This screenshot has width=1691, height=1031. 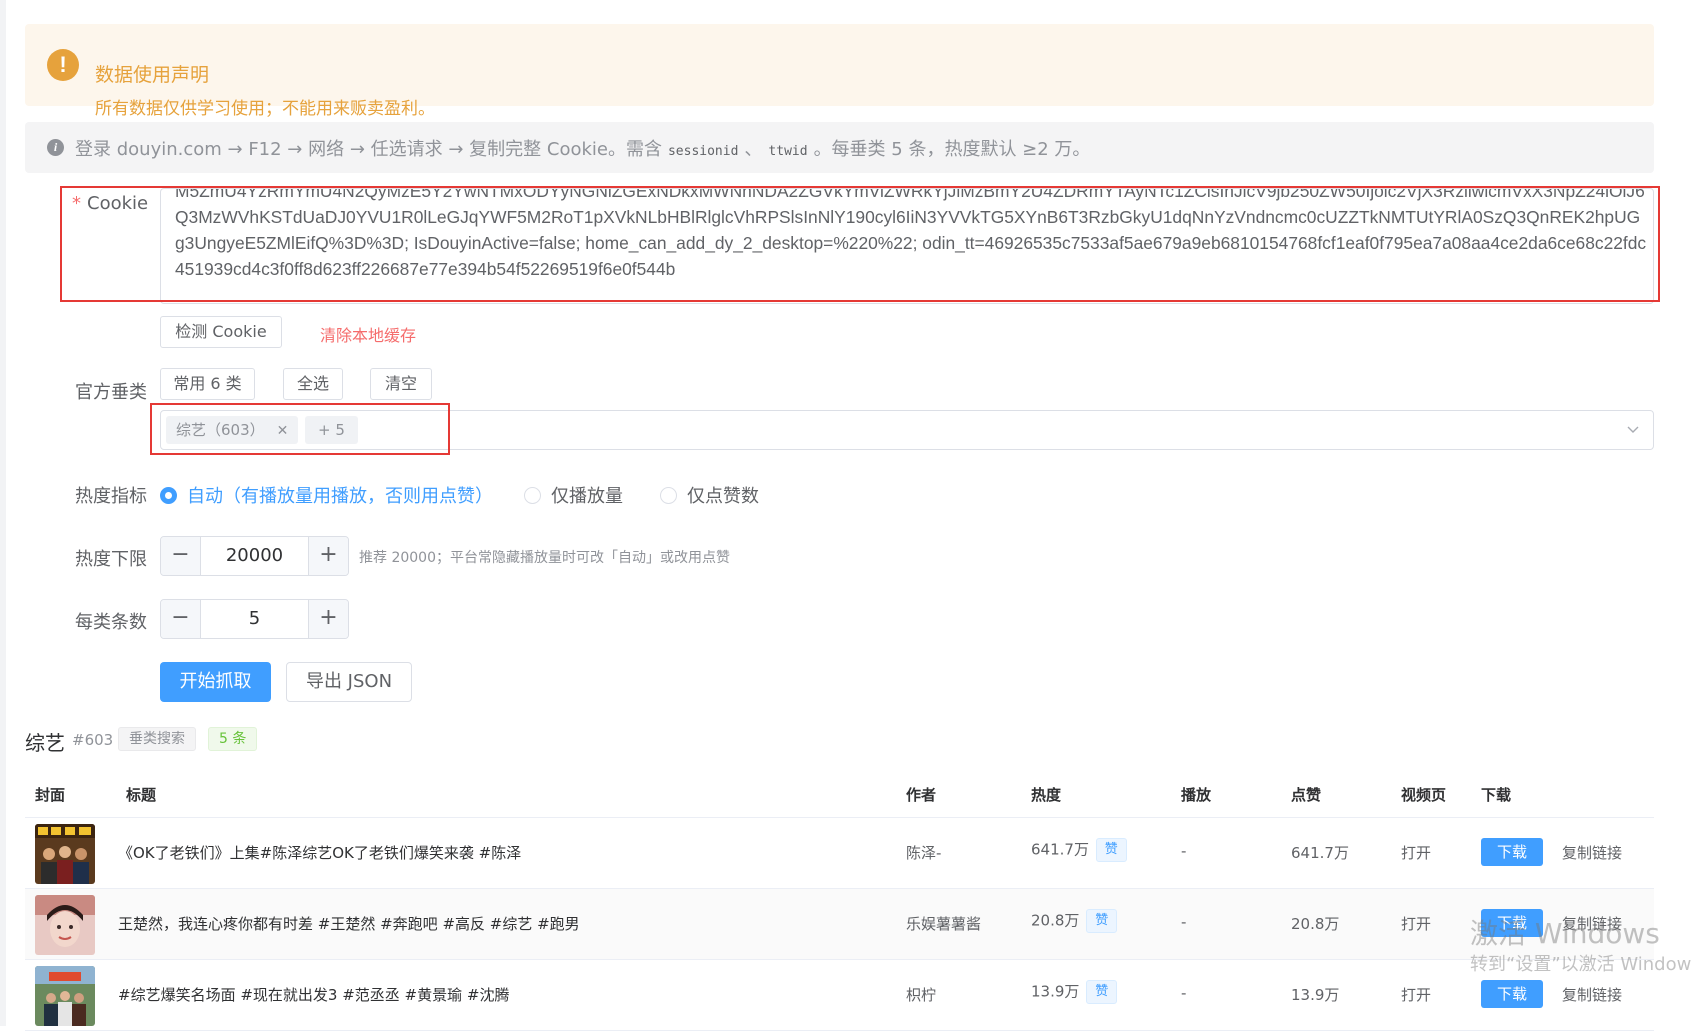 I want to click on per-category-value: 5, so click(x=254, y=619).